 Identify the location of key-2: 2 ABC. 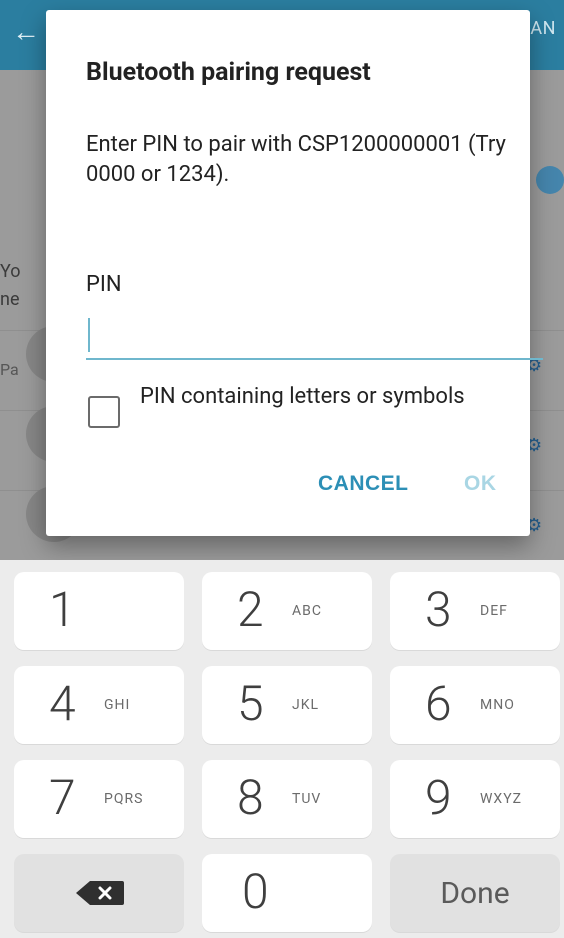
(287, 611).